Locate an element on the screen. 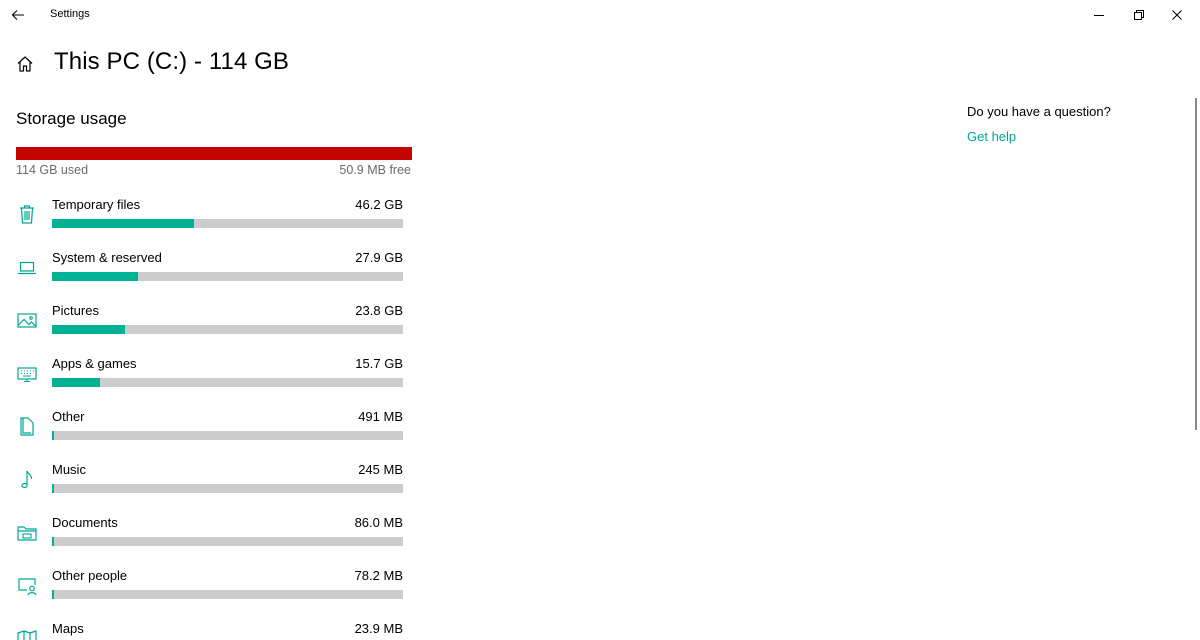 Image resolution: width=1200 pixels, height=640 pixels. category-temporary-files: Temporary files 46.2 GB is located at coordinates (210, 222).